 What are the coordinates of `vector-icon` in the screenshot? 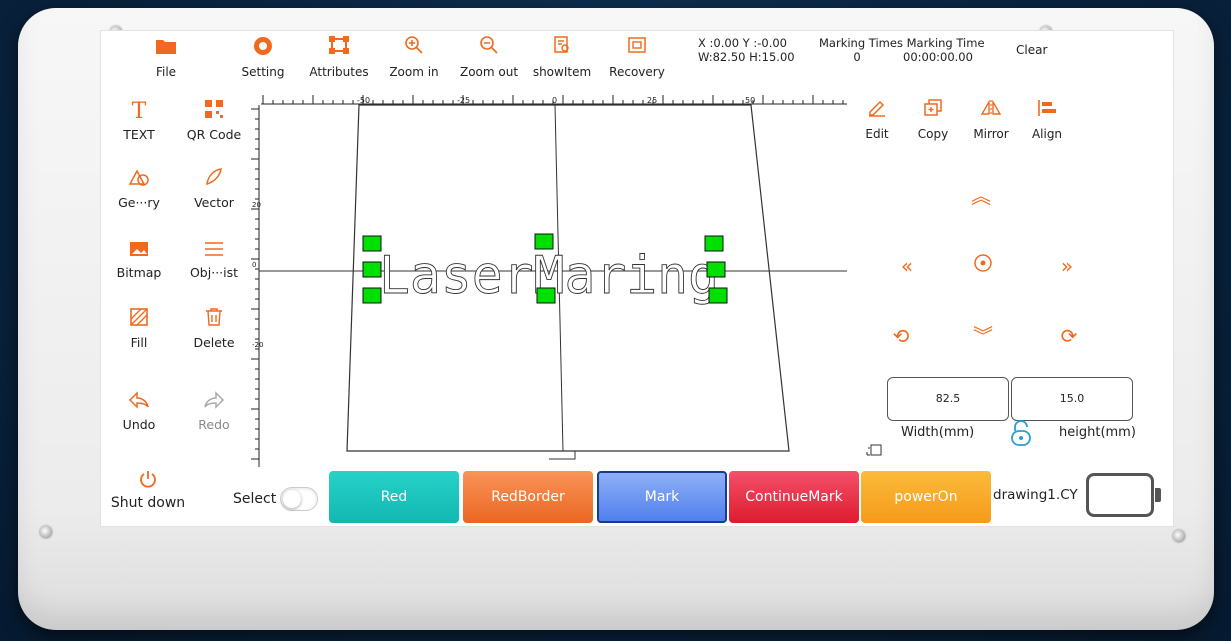 It's located at (214, 180).